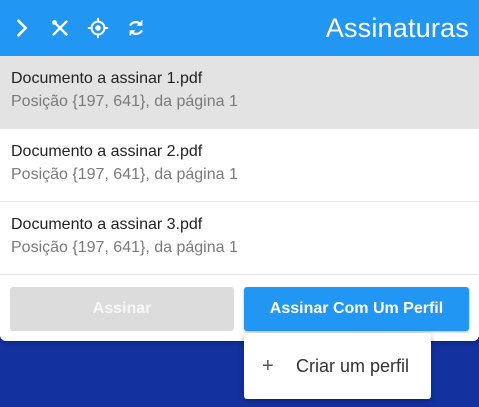 The image size is (479, 407). Describe the element at coordinates (353, 365) in the screenshot. I see `create-profile-label: Criar um perfil` at that location.